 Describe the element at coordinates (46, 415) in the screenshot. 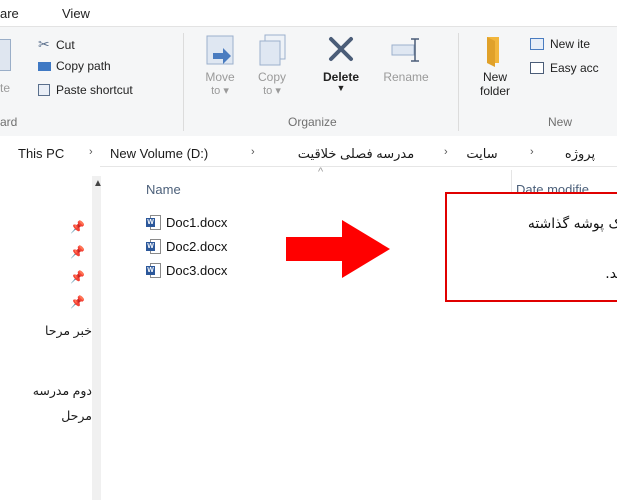

I see `nav-item: مرحل` at that location.